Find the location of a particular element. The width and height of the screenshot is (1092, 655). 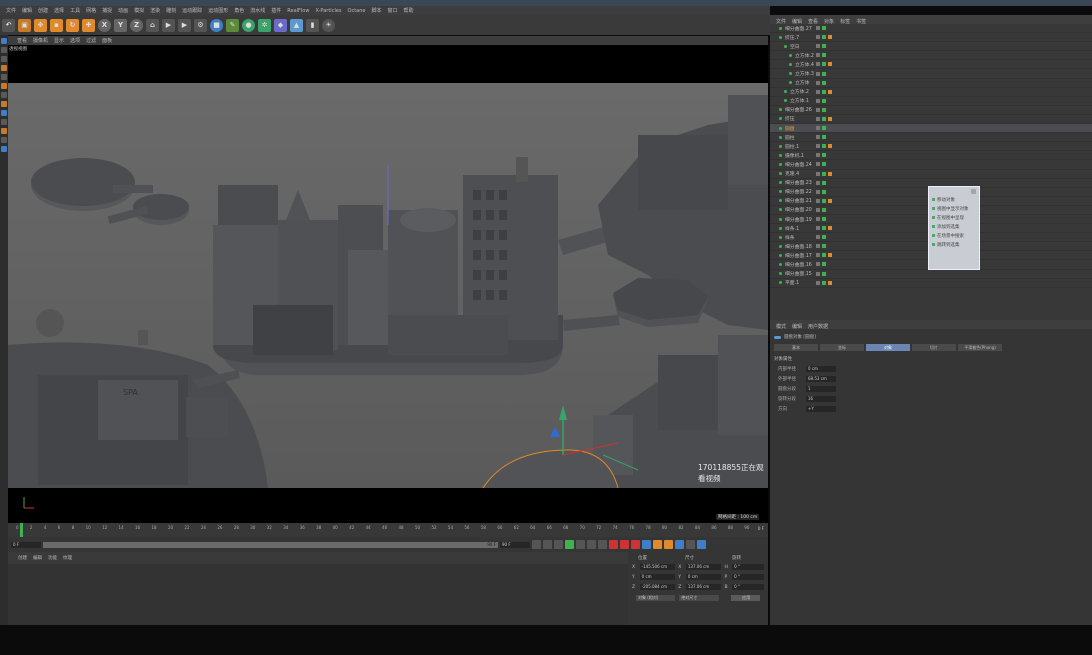

viewport-menu-item: 摄像机 is located at coordinates (40, 40).